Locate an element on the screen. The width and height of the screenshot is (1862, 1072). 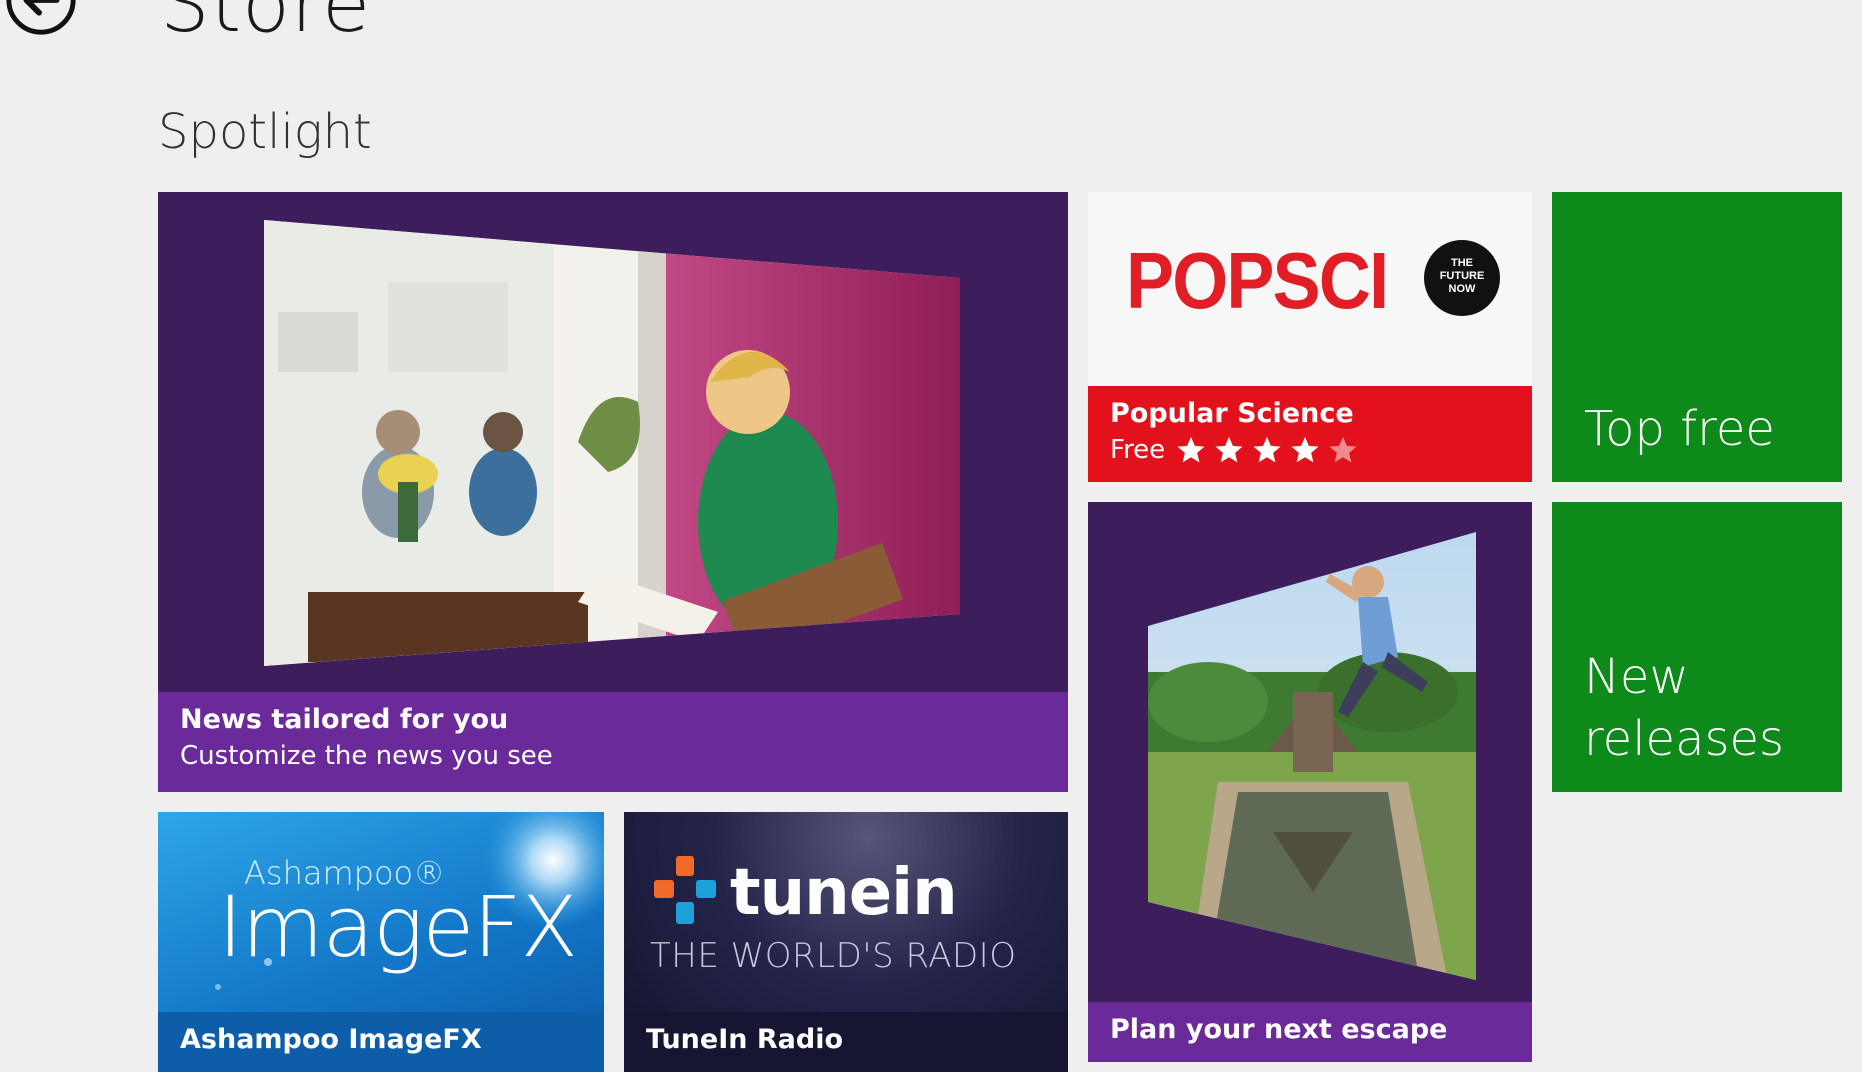
escape-hero-image is located at coordinates (1312, 756).